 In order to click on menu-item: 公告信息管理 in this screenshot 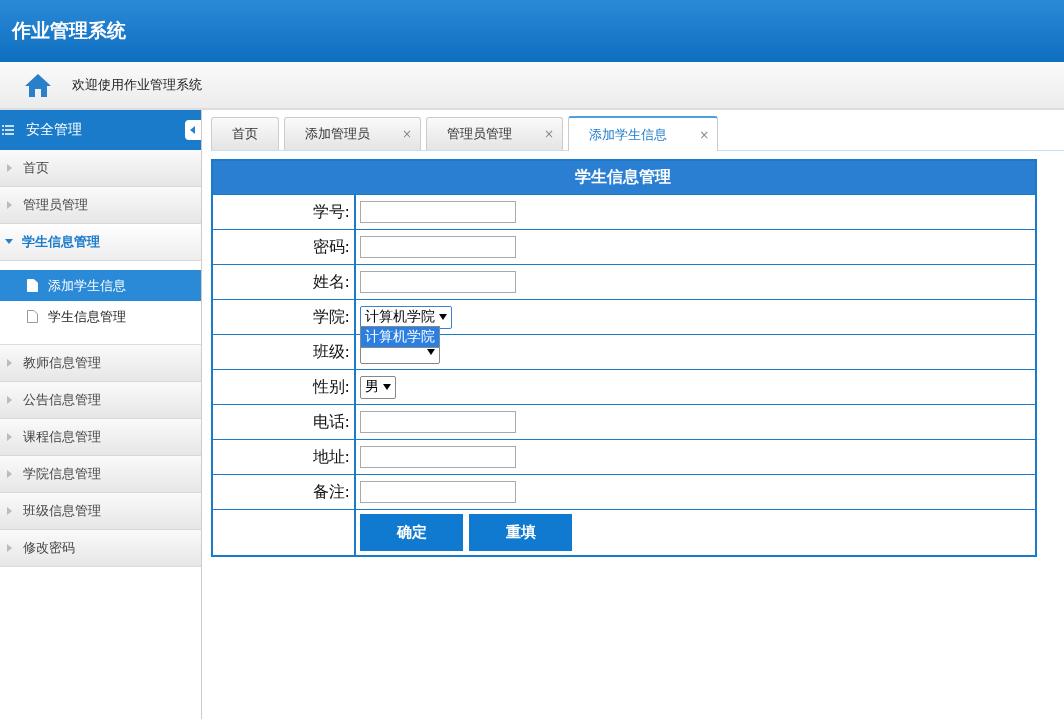, I will do `click(100, 400)`.